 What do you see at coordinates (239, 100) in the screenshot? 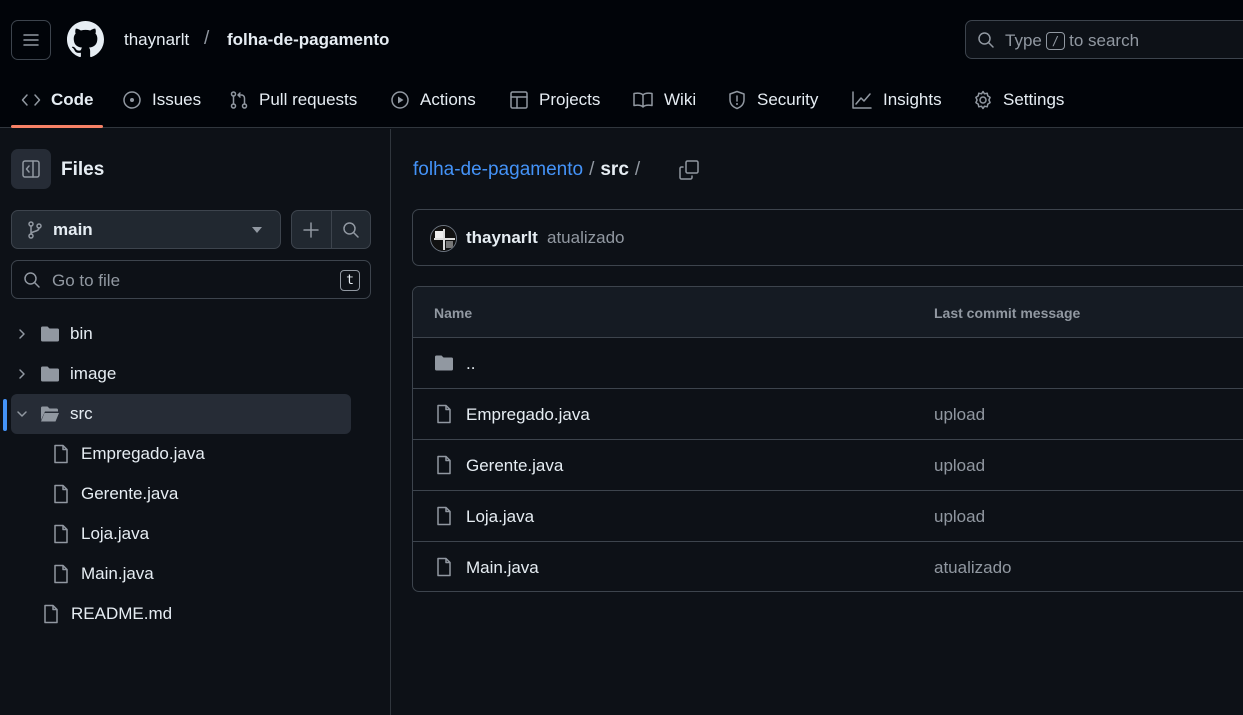
I see `pull-request-icon` at bounding box center [239, 100].